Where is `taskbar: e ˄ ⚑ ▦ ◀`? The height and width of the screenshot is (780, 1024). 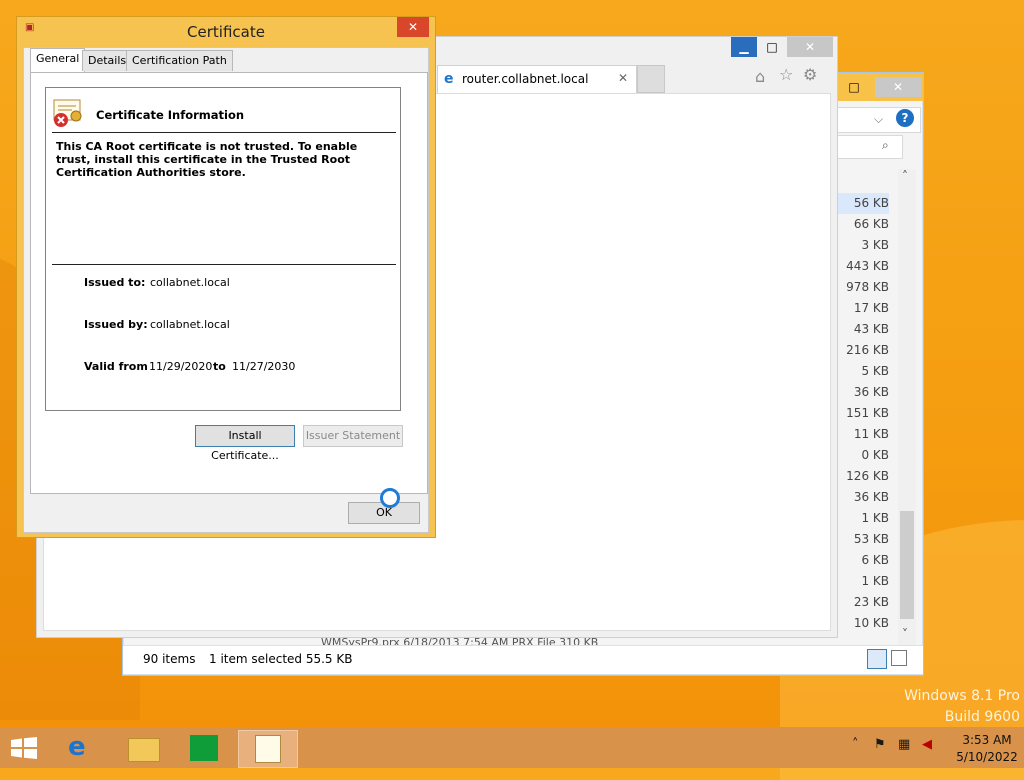
taskbar: e ˄ ⚑ ▦ ◀ is located at coordinates (512, 747).